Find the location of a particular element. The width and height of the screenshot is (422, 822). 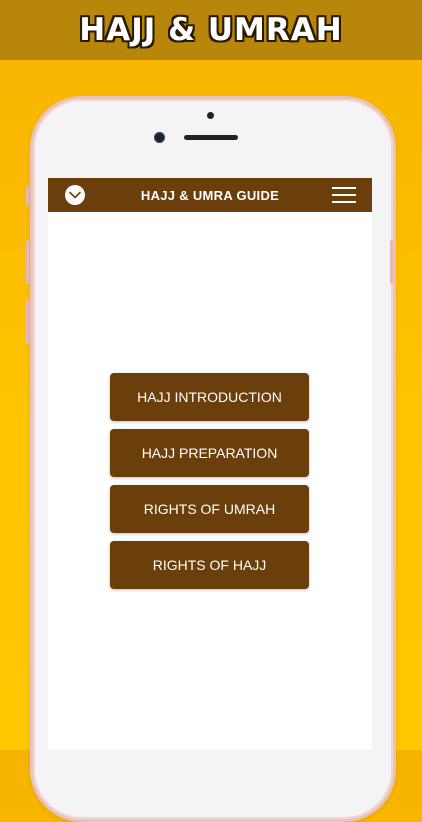

rights-of-umrah-button: RIGHTS OF UMRAH is located at coordinates (209, 509).